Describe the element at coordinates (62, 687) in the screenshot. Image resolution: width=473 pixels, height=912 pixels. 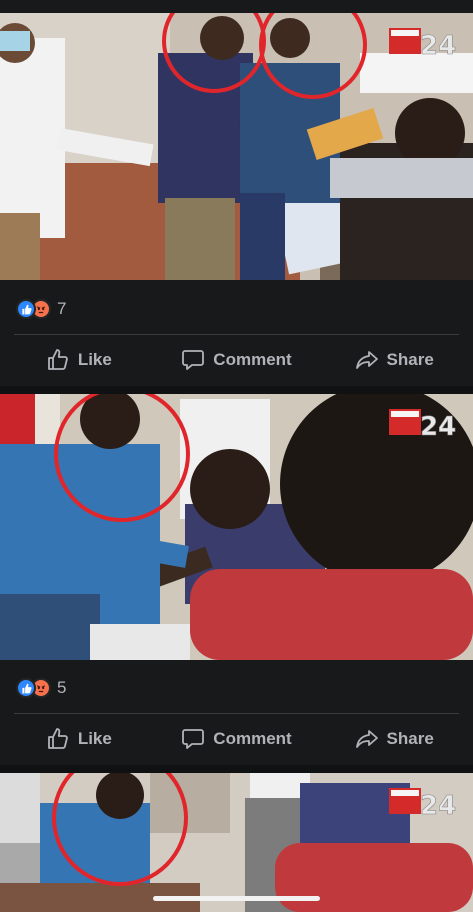
I see `reaction-count: 5` at that location.